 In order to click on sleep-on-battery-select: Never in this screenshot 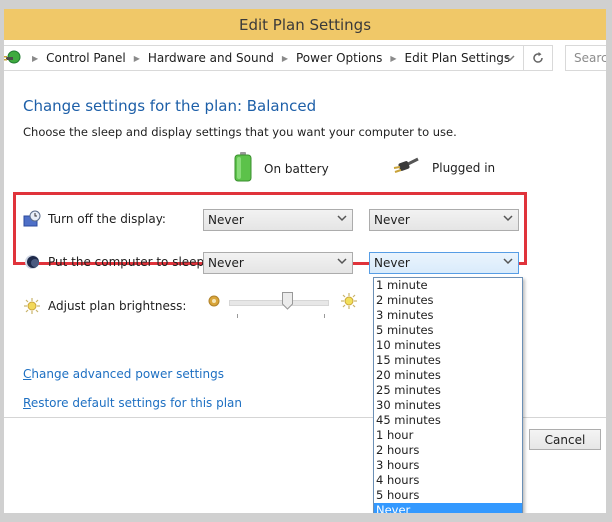, I will do `click(278, 263)`.